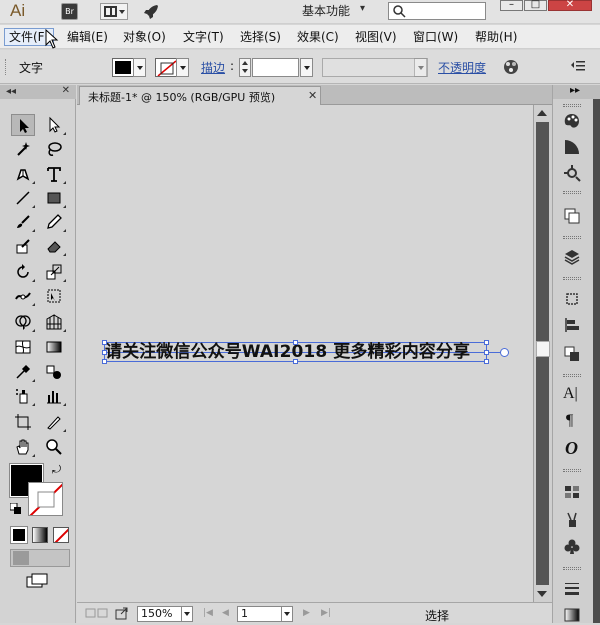 This screenshot has height=625, width=600. What do you see at coordinates (573, 121) in the screenshot?
I see `color-panel-button` at bounding box center [573, 121].